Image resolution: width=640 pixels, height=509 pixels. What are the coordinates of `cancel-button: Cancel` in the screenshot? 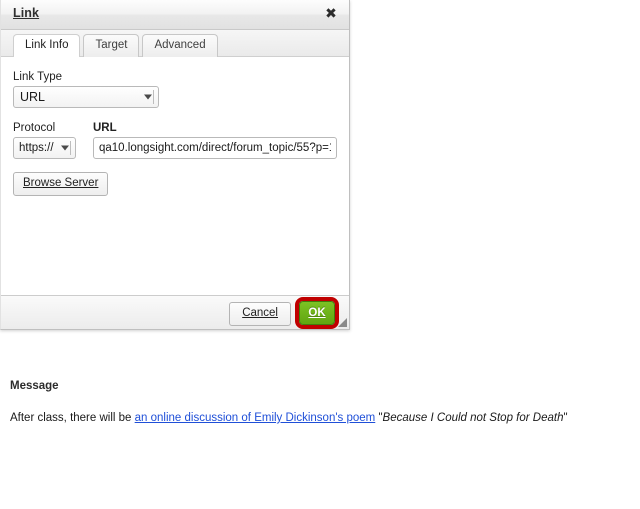 It's located at (260, 314).